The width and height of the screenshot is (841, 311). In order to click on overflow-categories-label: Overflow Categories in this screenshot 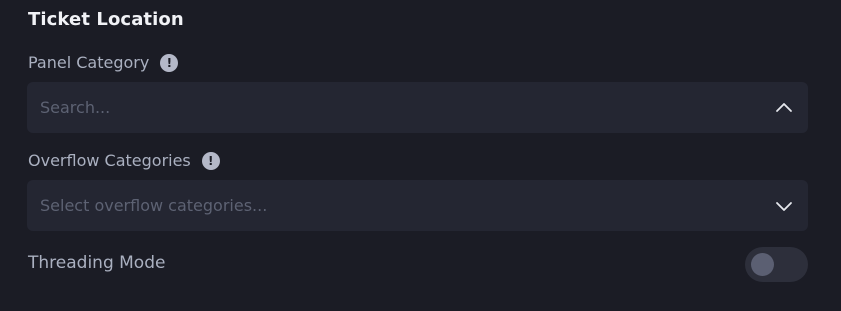, I will do `click(109, 160)`.